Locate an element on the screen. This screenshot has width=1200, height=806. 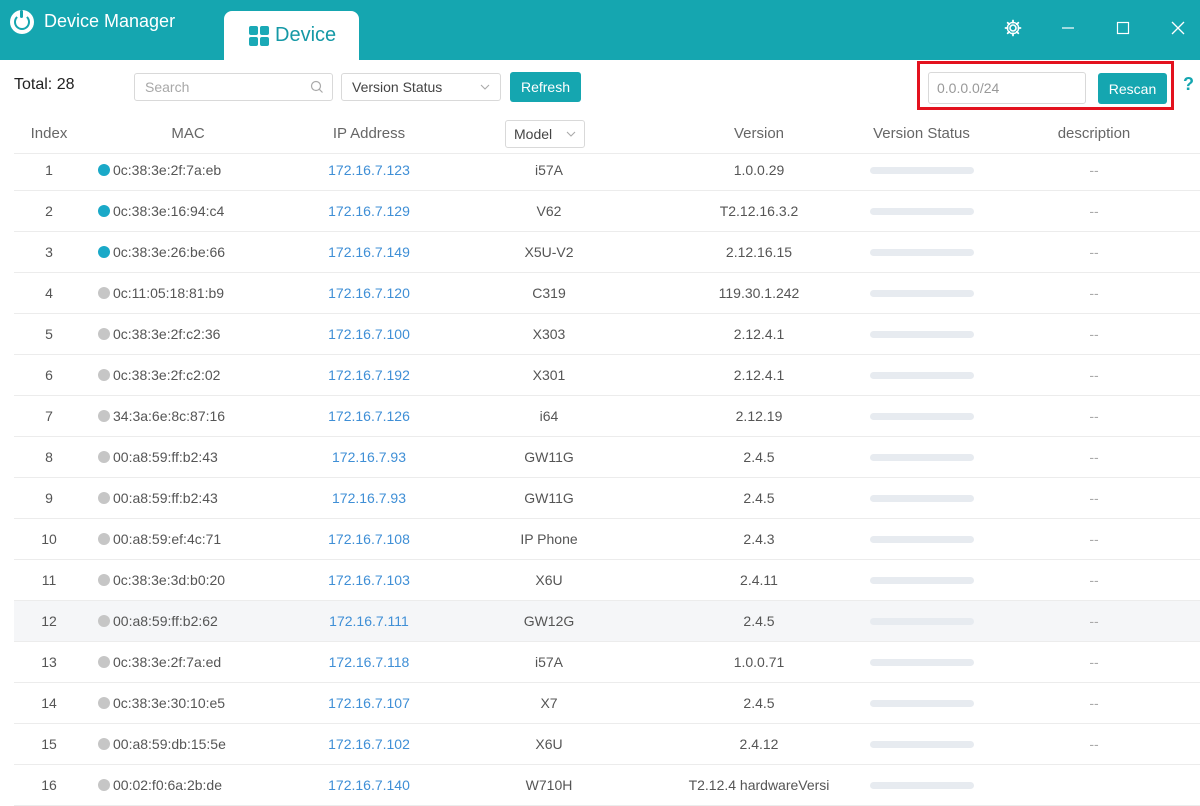
minimize-icon is located at coordinates (1068, 28).